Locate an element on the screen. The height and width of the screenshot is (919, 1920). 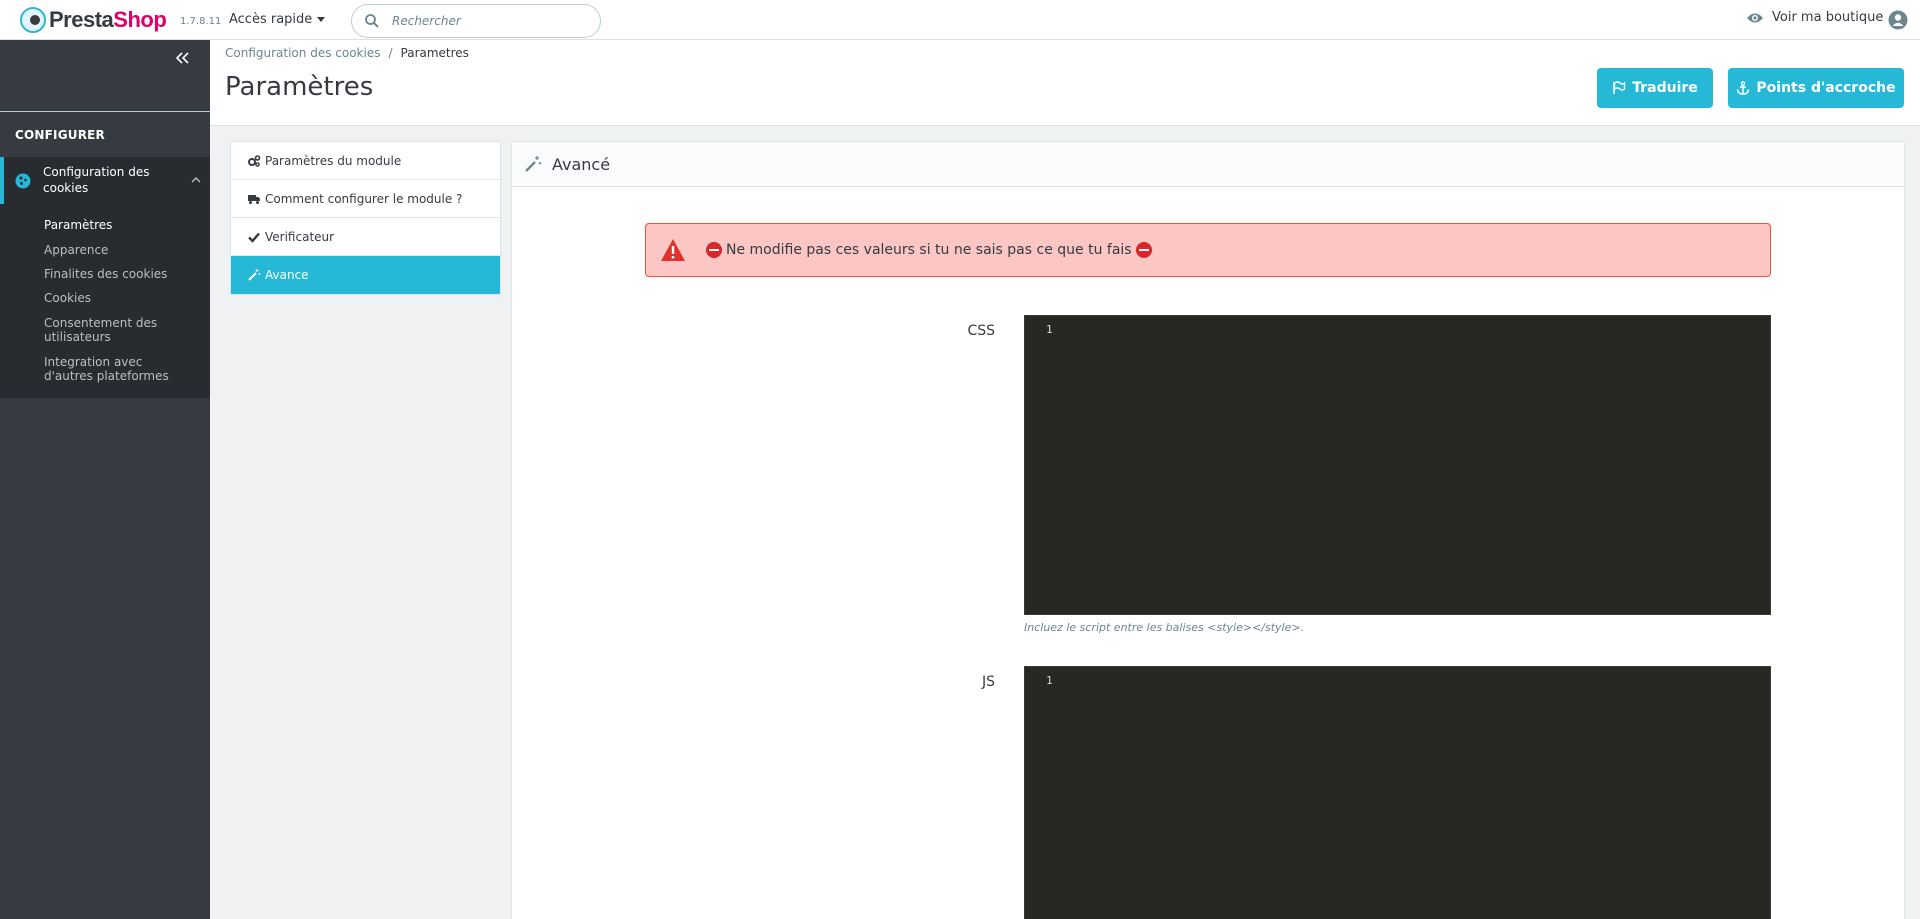
anchor-icon is located at coordinates (1743, 88).